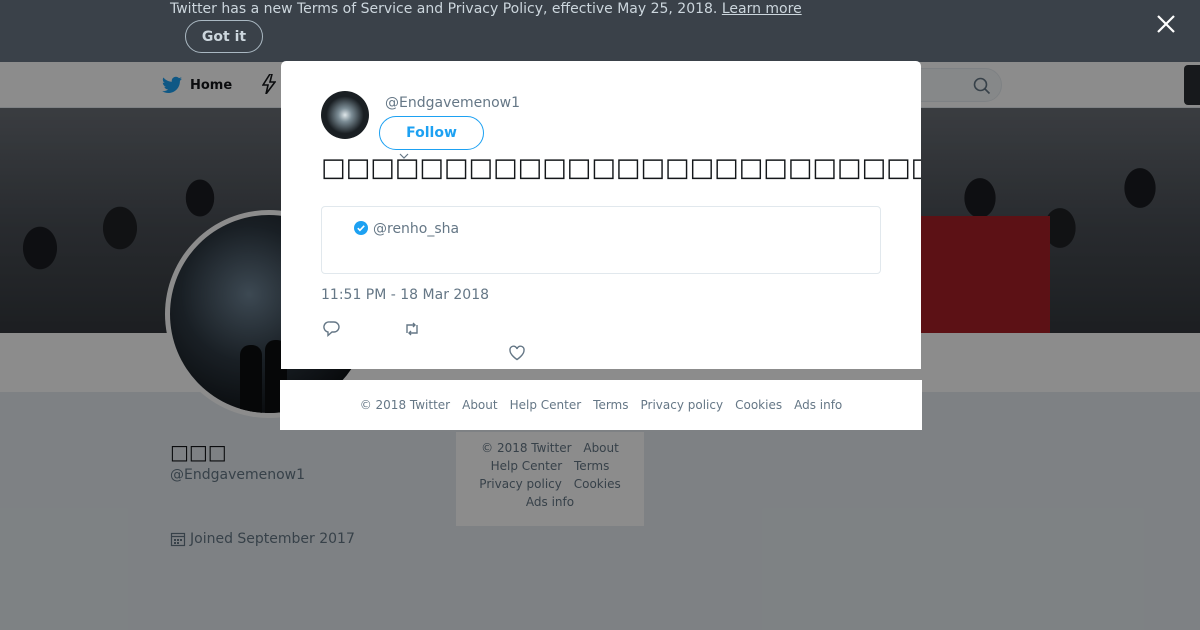  Describe the element at coordinates (224, 36) in the screenshot. I see `got-it-button: Got it` at that location.